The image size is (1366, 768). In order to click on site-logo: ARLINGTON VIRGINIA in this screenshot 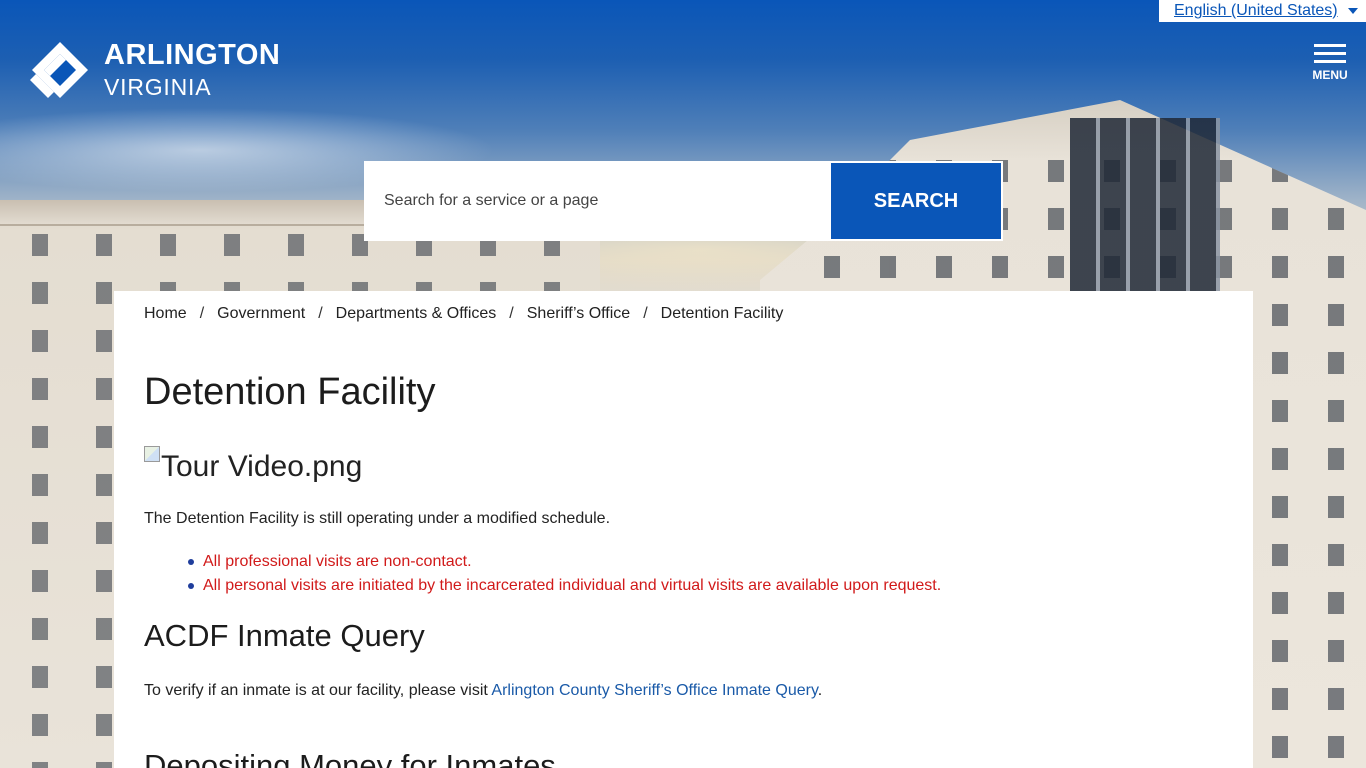, I will do `click(155, 70)`.